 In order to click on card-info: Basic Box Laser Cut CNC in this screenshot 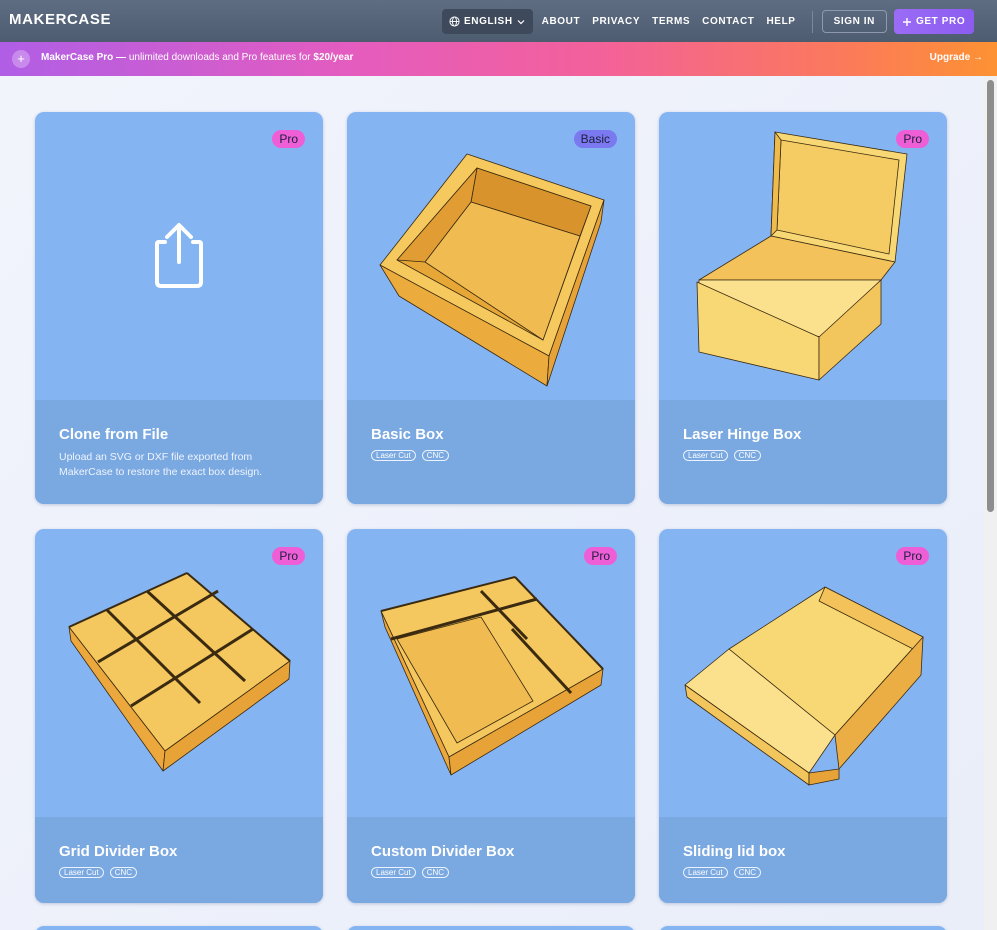, I will do `click(491, 452)`.